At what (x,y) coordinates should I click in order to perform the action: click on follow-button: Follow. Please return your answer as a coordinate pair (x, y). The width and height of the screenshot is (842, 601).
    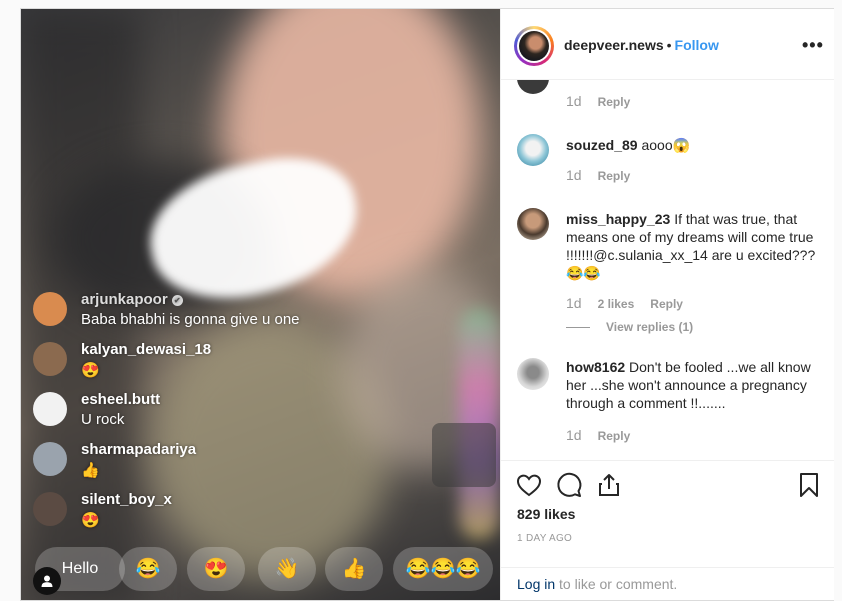
    Looking at the image, I should click on (697, 45).